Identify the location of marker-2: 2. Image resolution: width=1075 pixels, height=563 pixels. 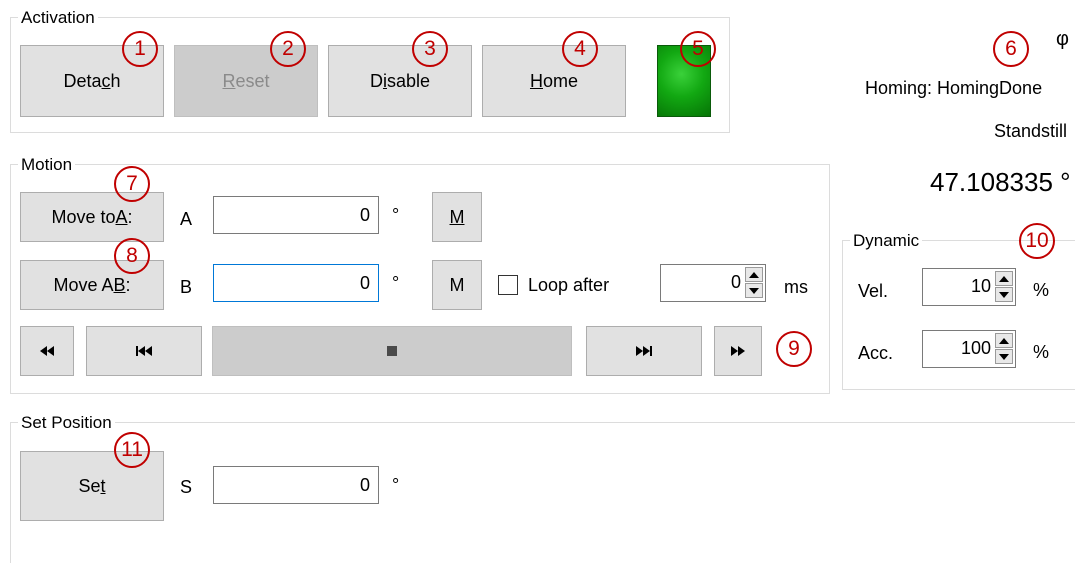
(288, 49).